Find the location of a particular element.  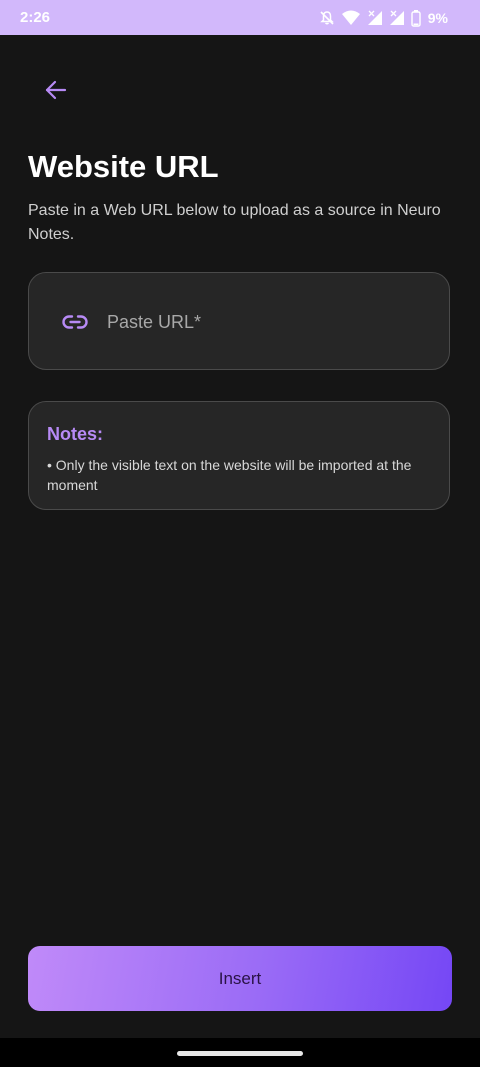

status-time: 2:26 is located at coordinates (35, 17).